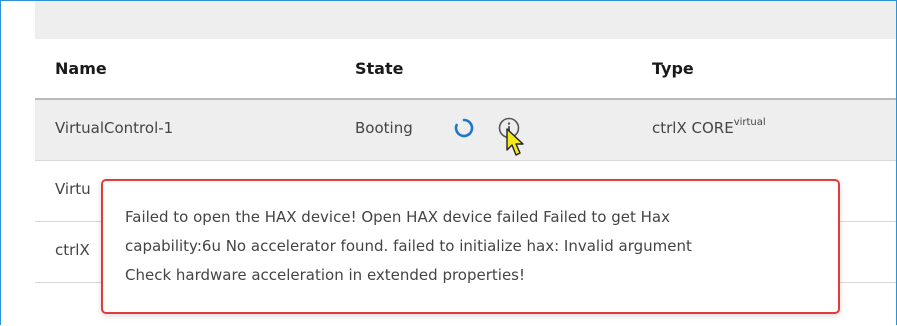 This screenshot has width=897, height=326. Describe the element at coordinates (379, 68) in the screenshot. I see `column-header-state: State` at that location.